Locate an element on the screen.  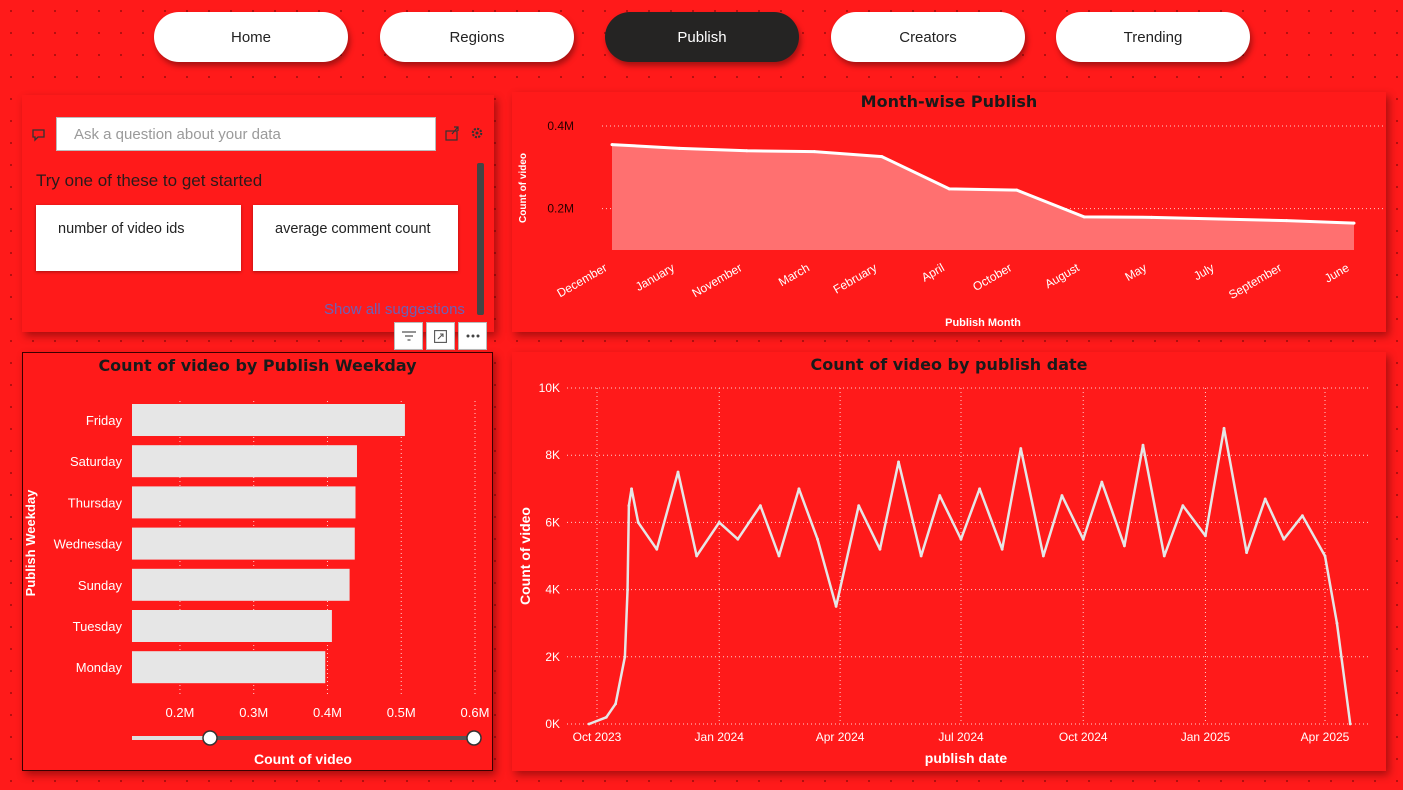
nav-publish-button: Publish is located at coordinates (702, 37).